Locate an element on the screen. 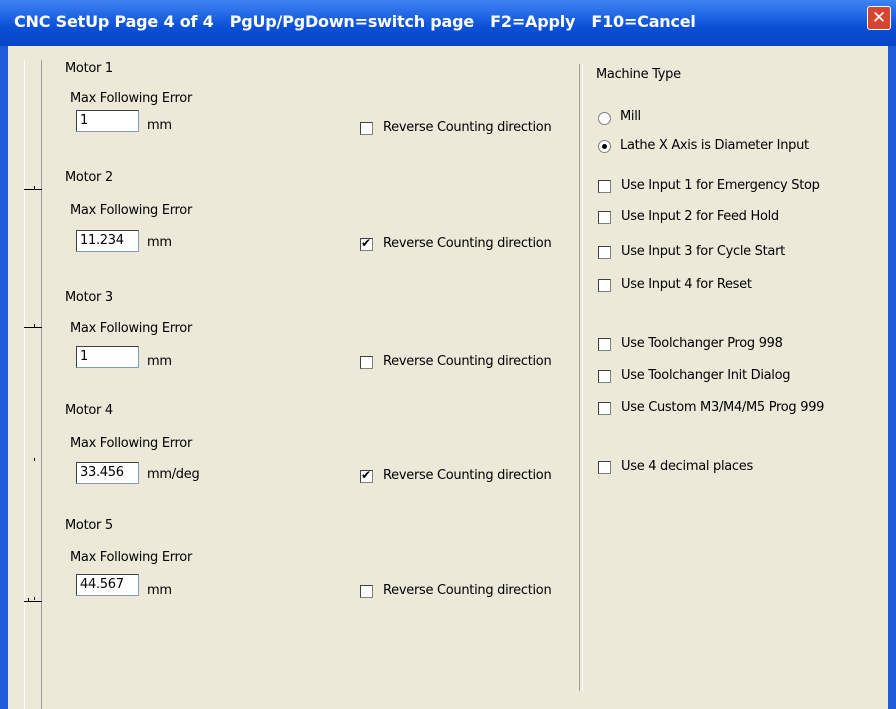 This screenshot has height=709, width=896. motor-5-error-label: Max Following Error is located at coordinates (131, 557).